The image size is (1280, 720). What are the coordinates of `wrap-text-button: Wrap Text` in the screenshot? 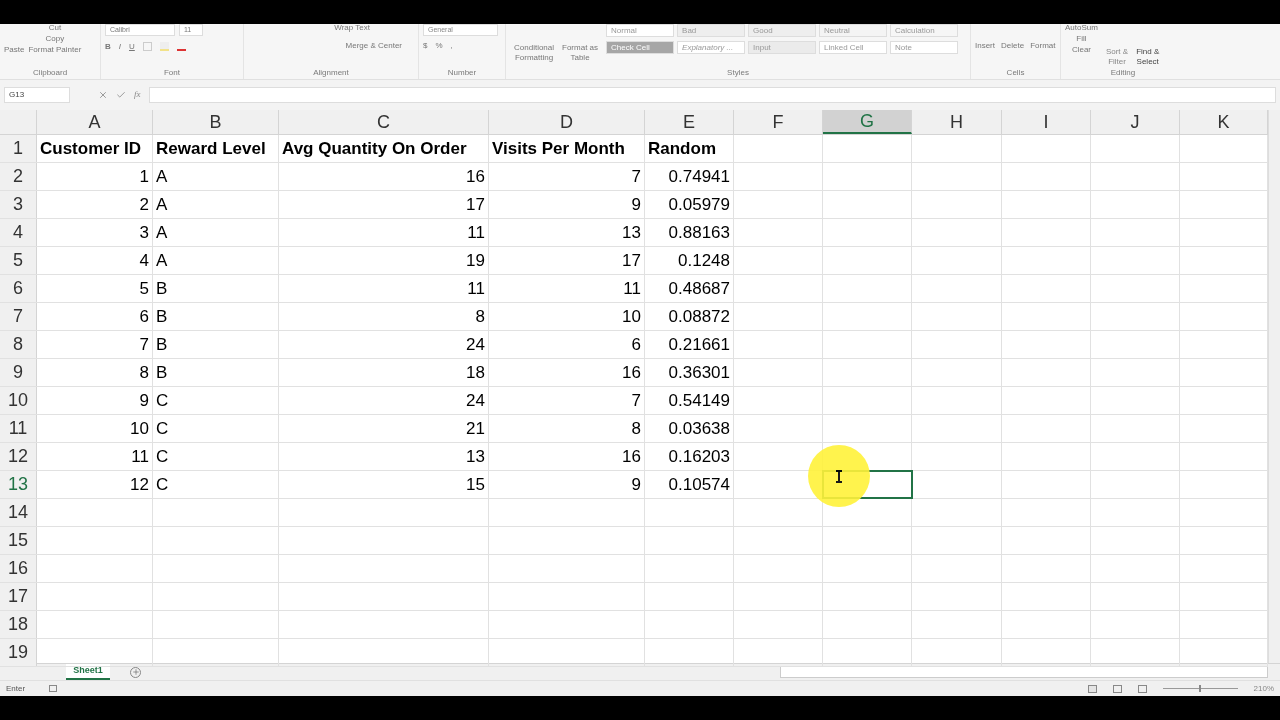 It's located at (352, 28).